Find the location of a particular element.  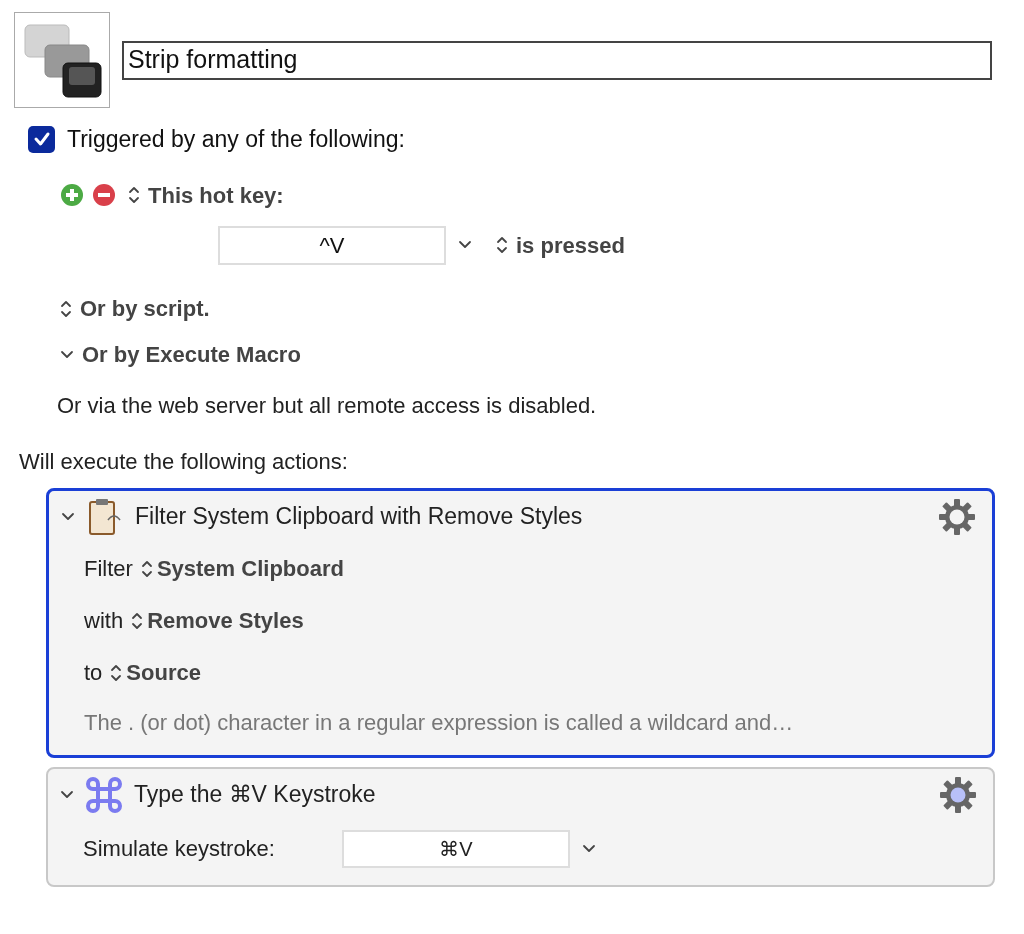

action-title: Filter System Clipboard with Remove Styles is located at coordinates (359, 517).